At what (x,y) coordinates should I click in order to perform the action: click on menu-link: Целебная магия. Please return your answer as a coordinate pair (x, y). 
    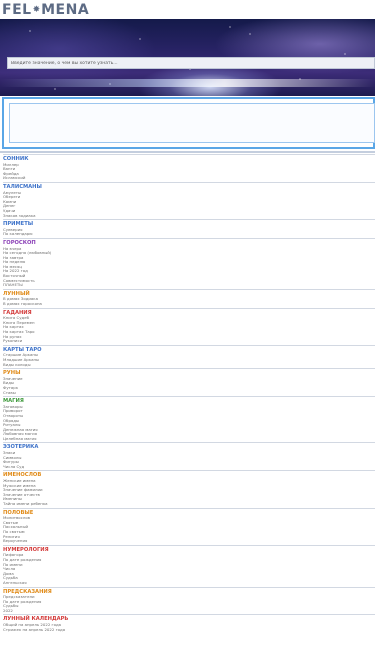
    Looking at the image, I should click on (189, 439).